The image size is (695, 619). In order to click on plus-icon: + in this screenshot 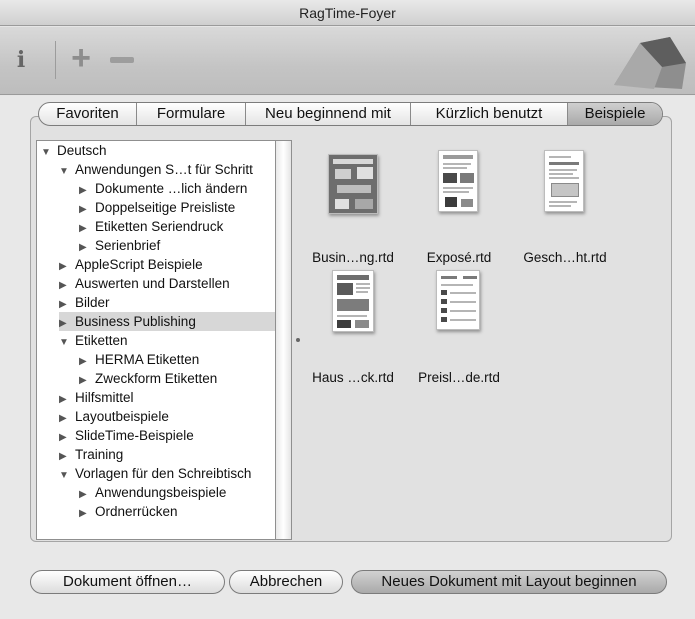, I will do `click(81, 58)`.